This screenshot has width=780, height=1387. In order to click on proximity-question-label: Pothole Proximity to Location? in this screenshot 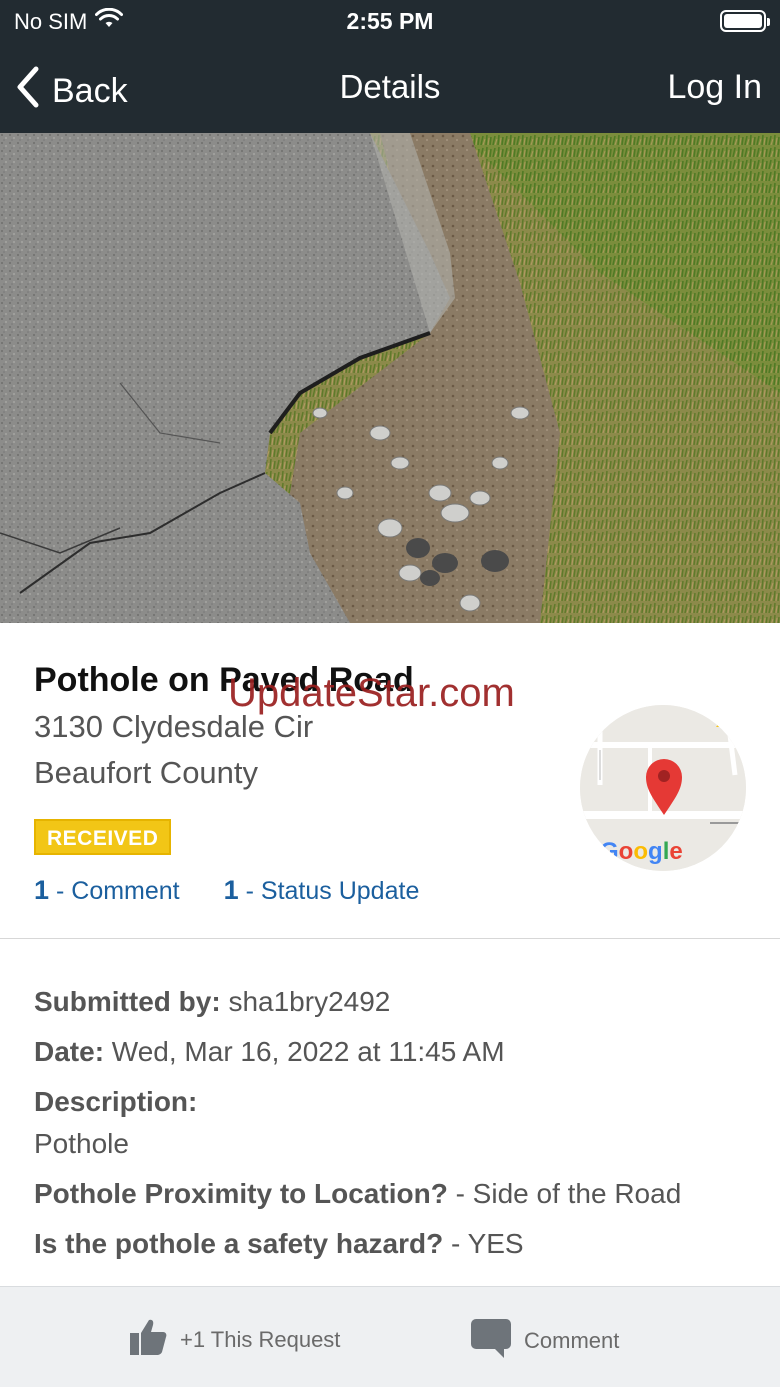, I will do `click(241, 1193)`.